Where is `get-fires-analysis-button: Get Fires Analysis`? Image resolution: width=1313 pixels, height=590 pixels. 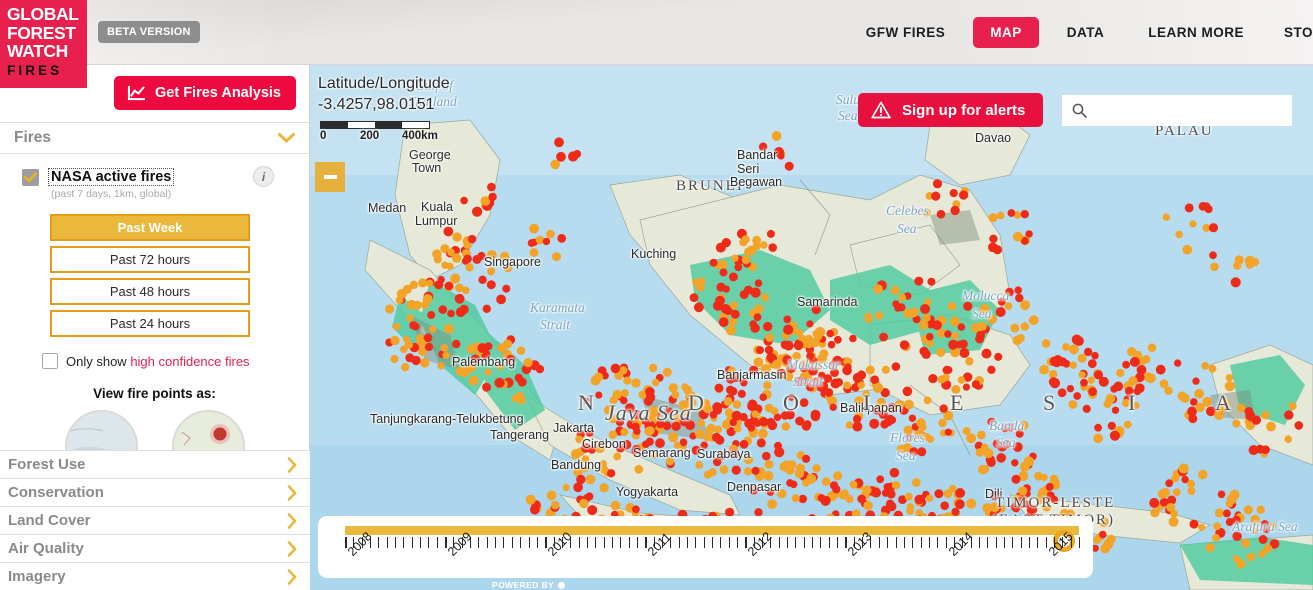
get-fires-analysis-button: Get Fires Analysis is located at coordinates (205, 93).